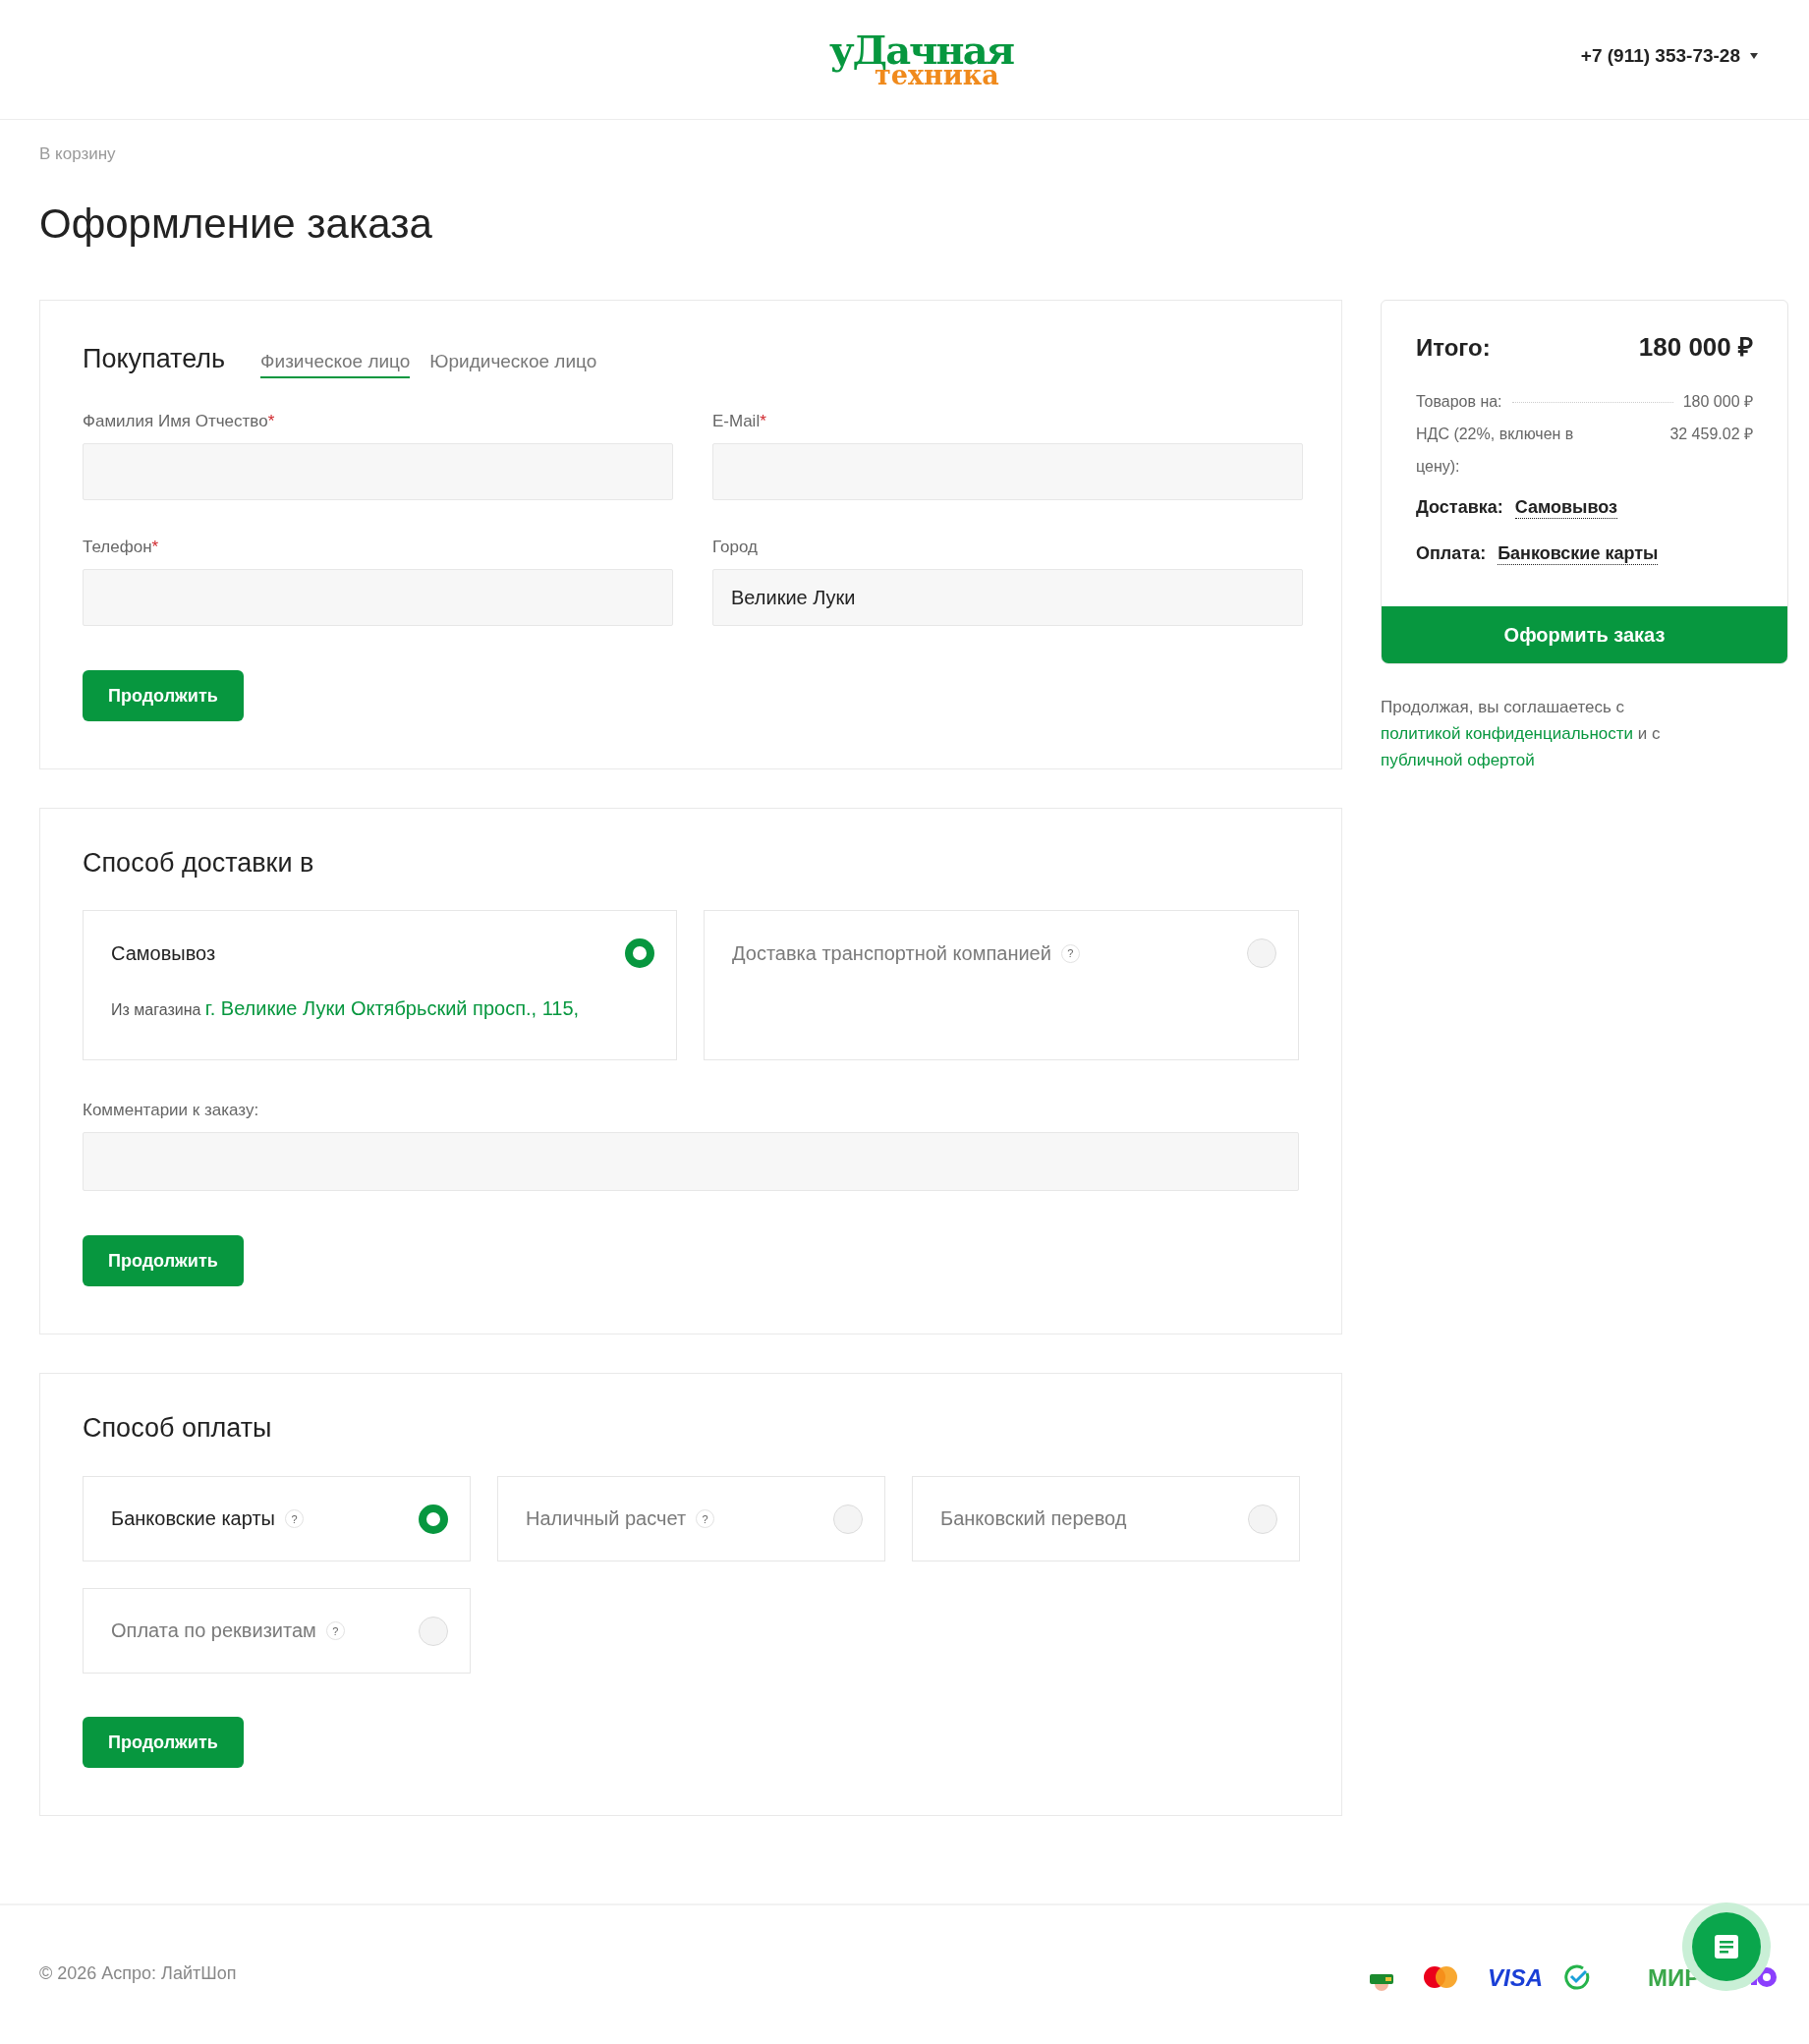 This screenshot has width=1809, height=2044. What do you see at coordinates (199, 863) in the screenshot?
I see `section-title: Способ доставки в` at bounding box center [199, 863].